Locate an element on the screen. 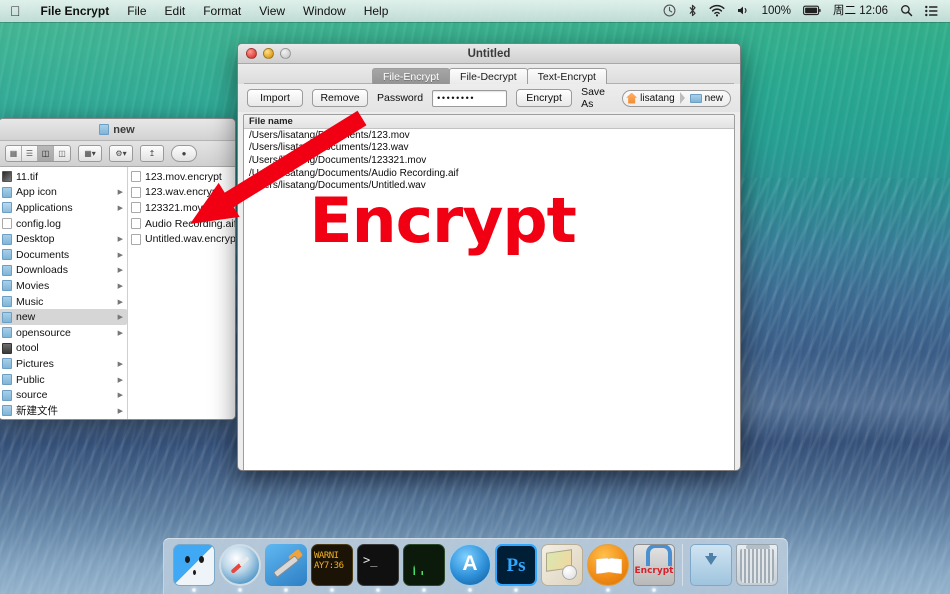  coverflow-view-icon: ◫ is located at coordinates (62, 153).